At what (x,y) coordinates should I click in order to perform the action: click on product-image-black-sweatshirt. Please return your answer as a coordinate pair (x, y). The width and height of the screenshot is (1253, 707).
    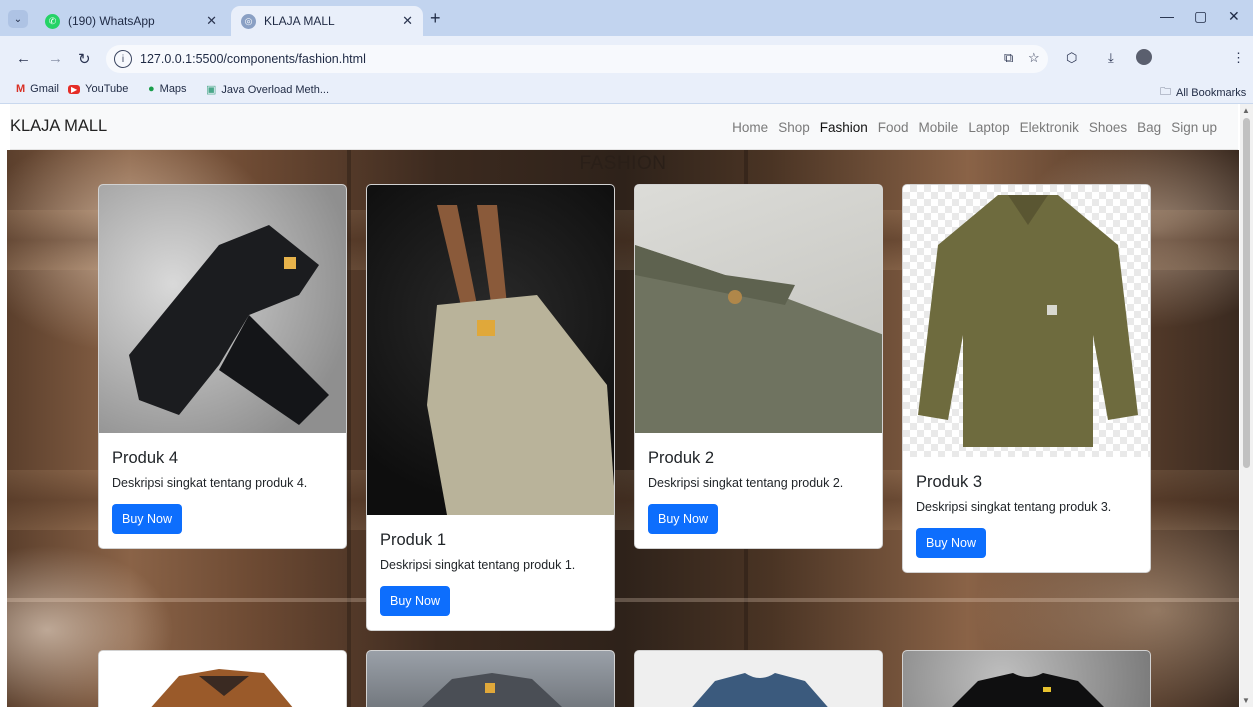
    Looking at the image, I should click on (1026, 679).